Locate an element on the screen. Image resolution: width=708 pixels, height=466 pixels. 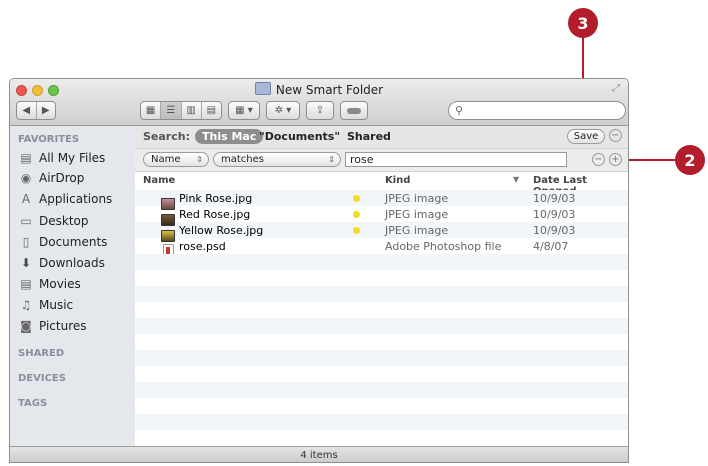
operator-popup: matches ⇕ is located at coordinates (277, 159).